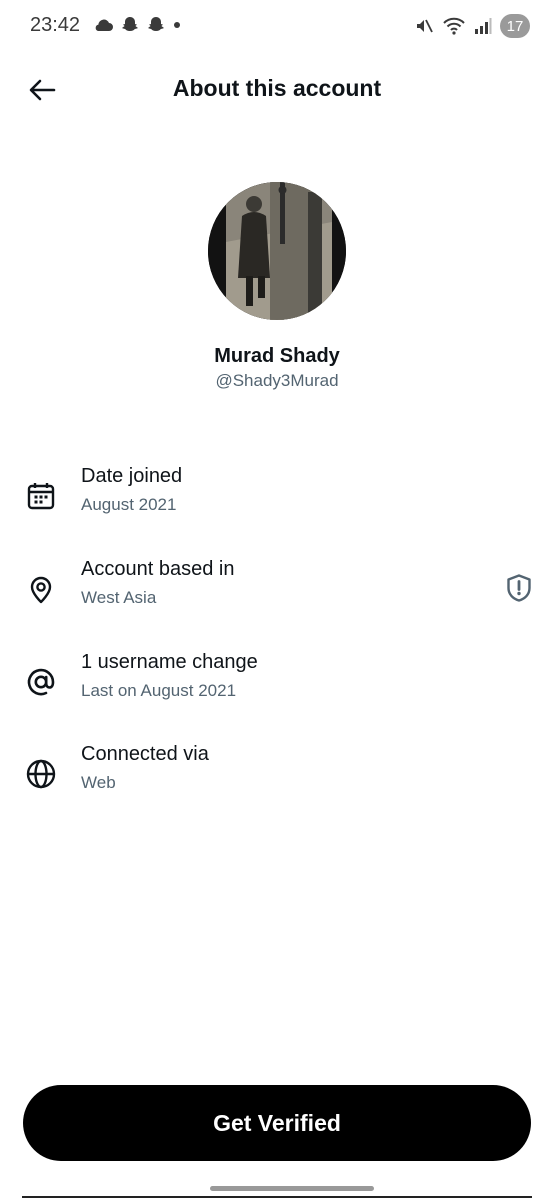 The width and height of the screenshot is (554, 1200). I want to click on location-pin-icon, so click(41, 589).